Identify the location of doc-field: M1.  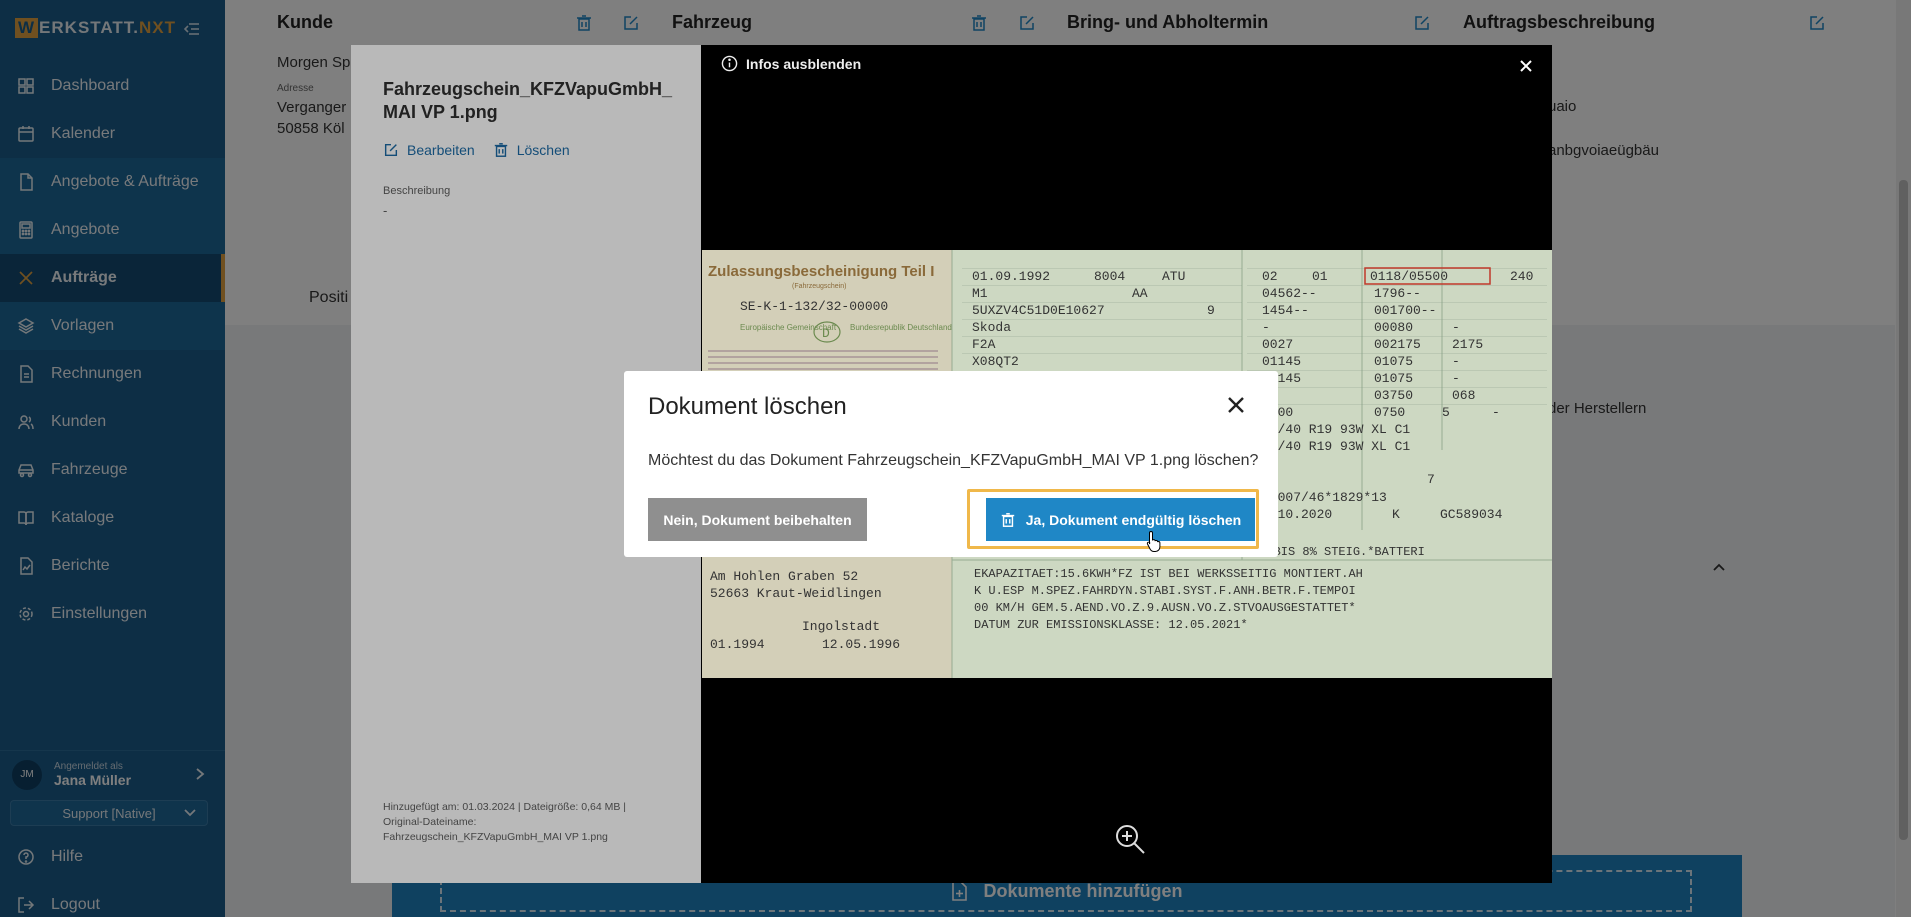
(980, 293).